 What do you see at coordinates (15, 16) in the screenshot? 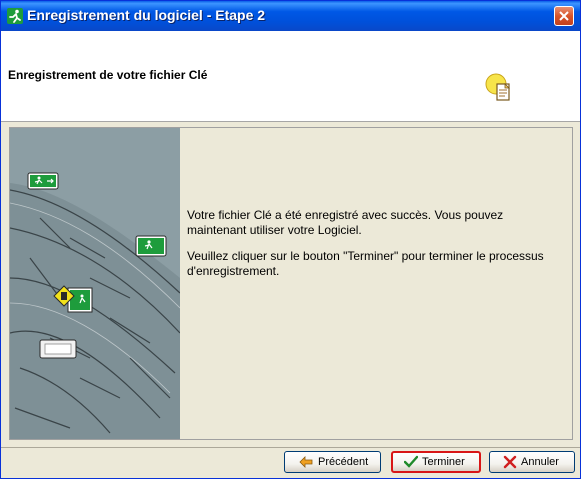
I see `running-man-icon` at bounding box center [15, 16].